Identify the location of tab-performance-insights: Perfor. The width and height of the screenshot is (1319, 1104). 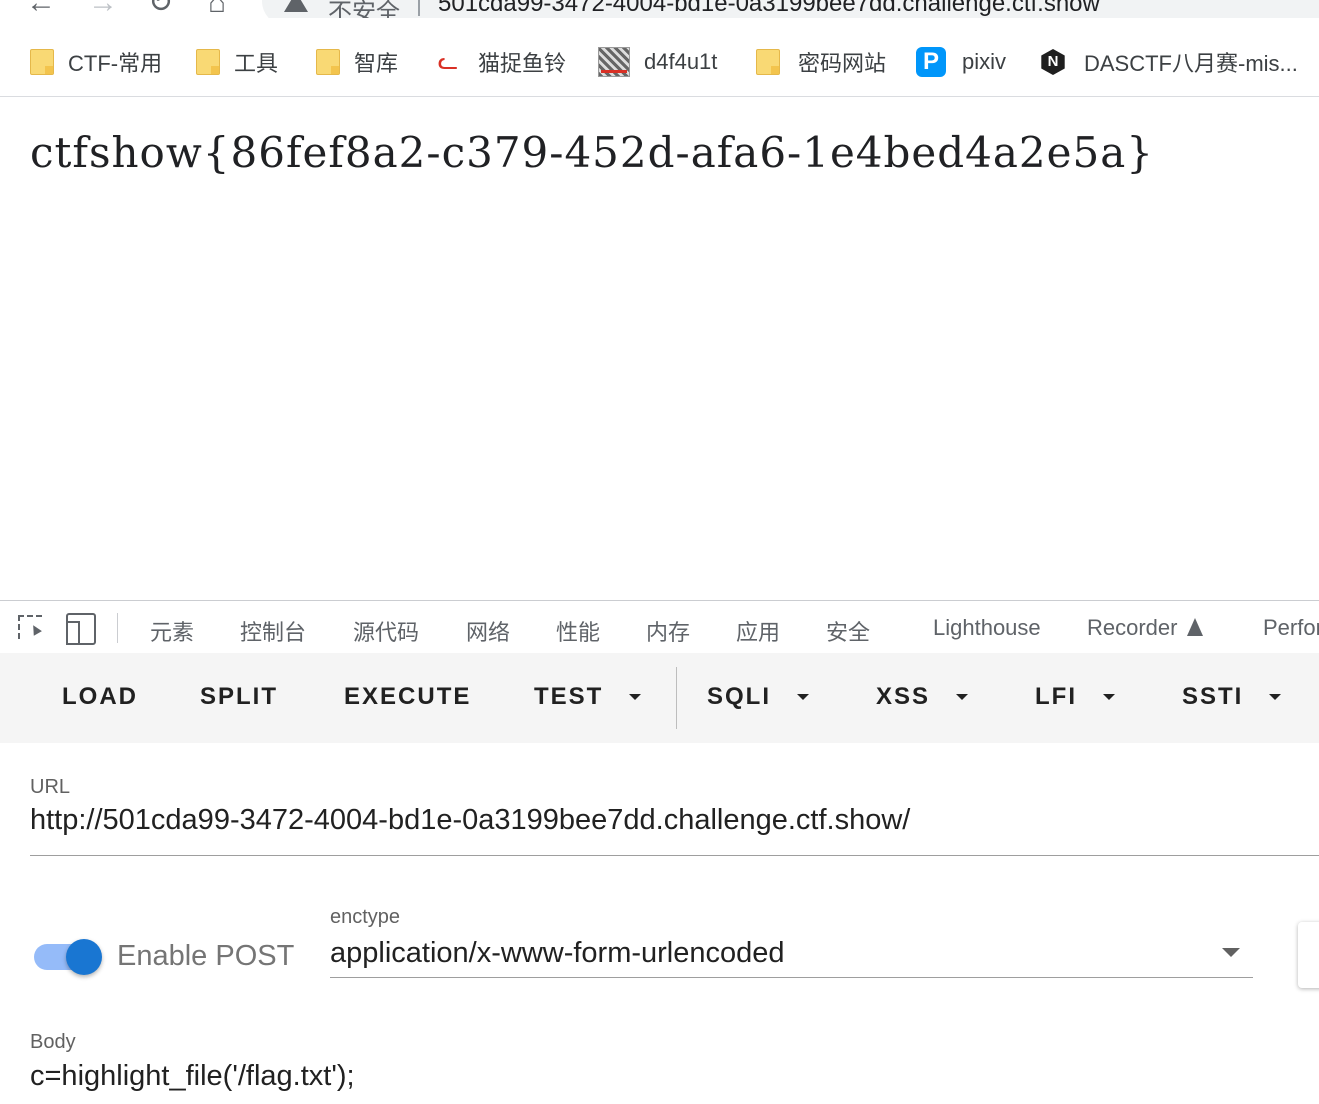
(1291, 628).